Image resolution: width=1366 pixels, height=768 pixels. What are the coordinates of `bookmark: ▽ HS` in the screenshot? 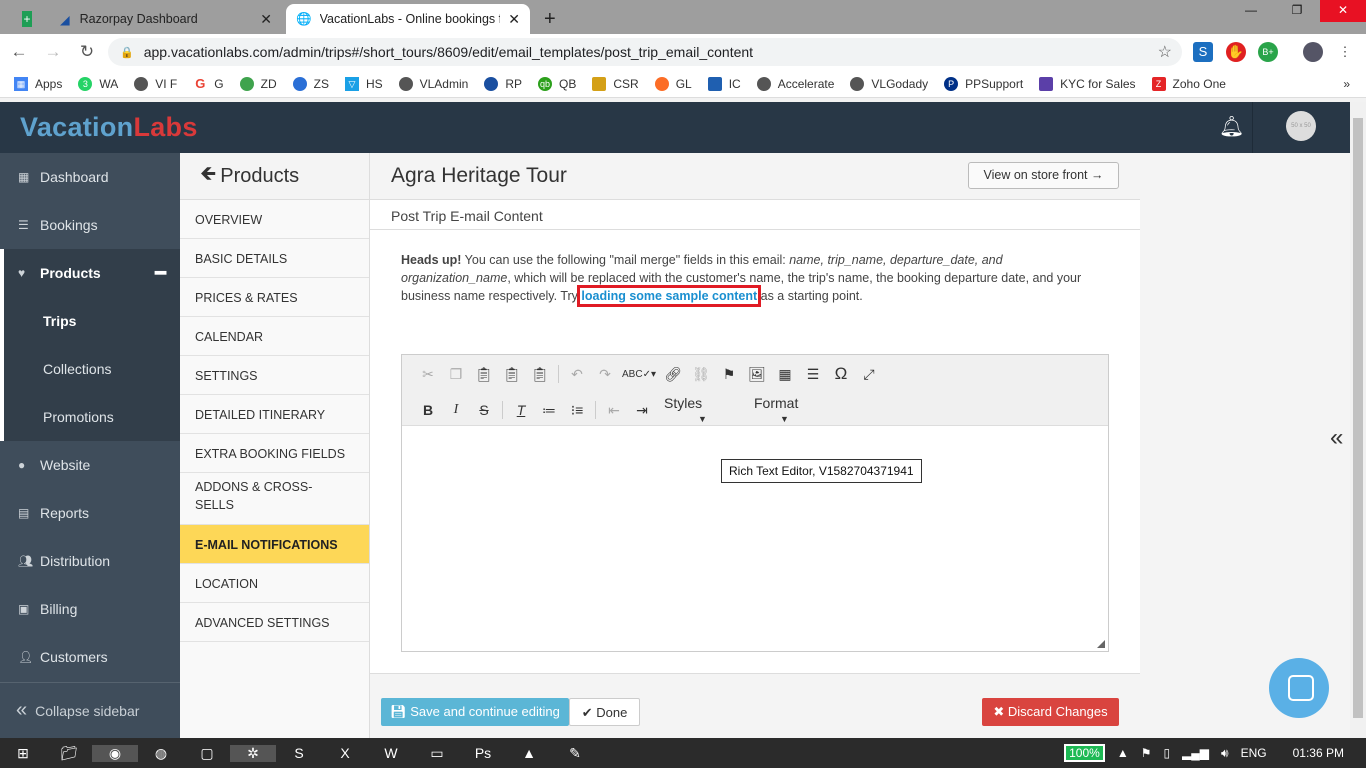 It's located at (363, 83).